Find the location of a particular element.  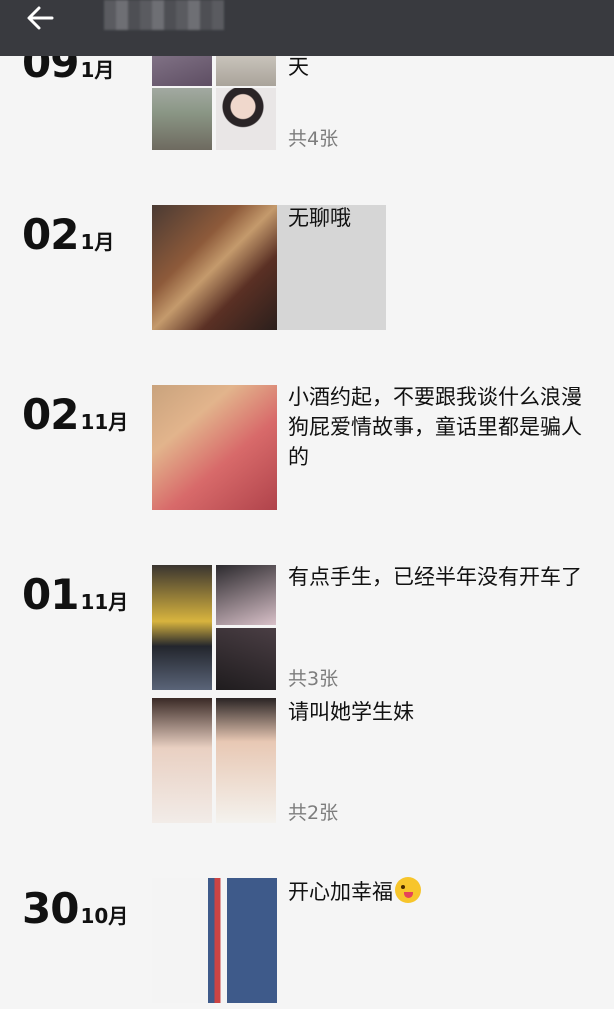

post-date: 02 11月 is located at coordinates (75, 415).